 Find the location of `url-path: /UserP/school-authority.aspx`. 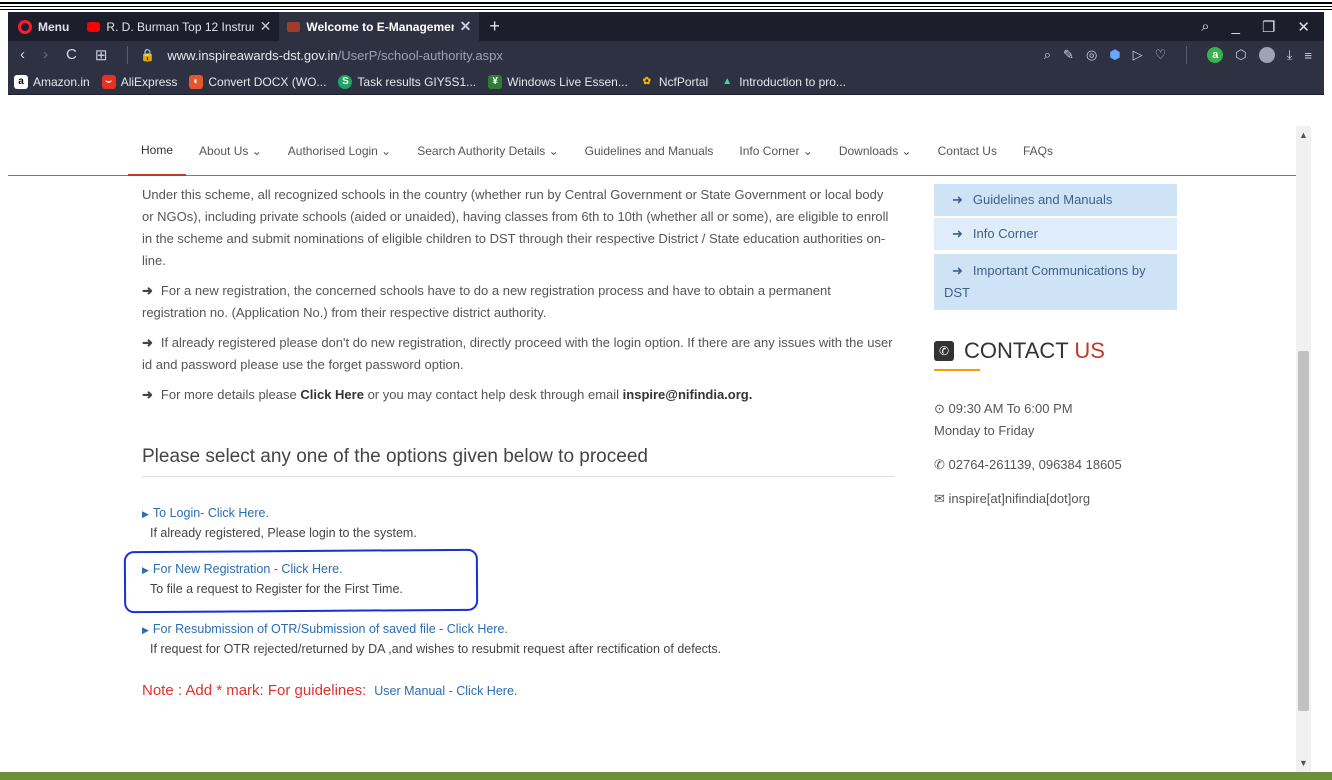

url-path: /UserP/school-authority.aspx is located at coordinates (420, 55).